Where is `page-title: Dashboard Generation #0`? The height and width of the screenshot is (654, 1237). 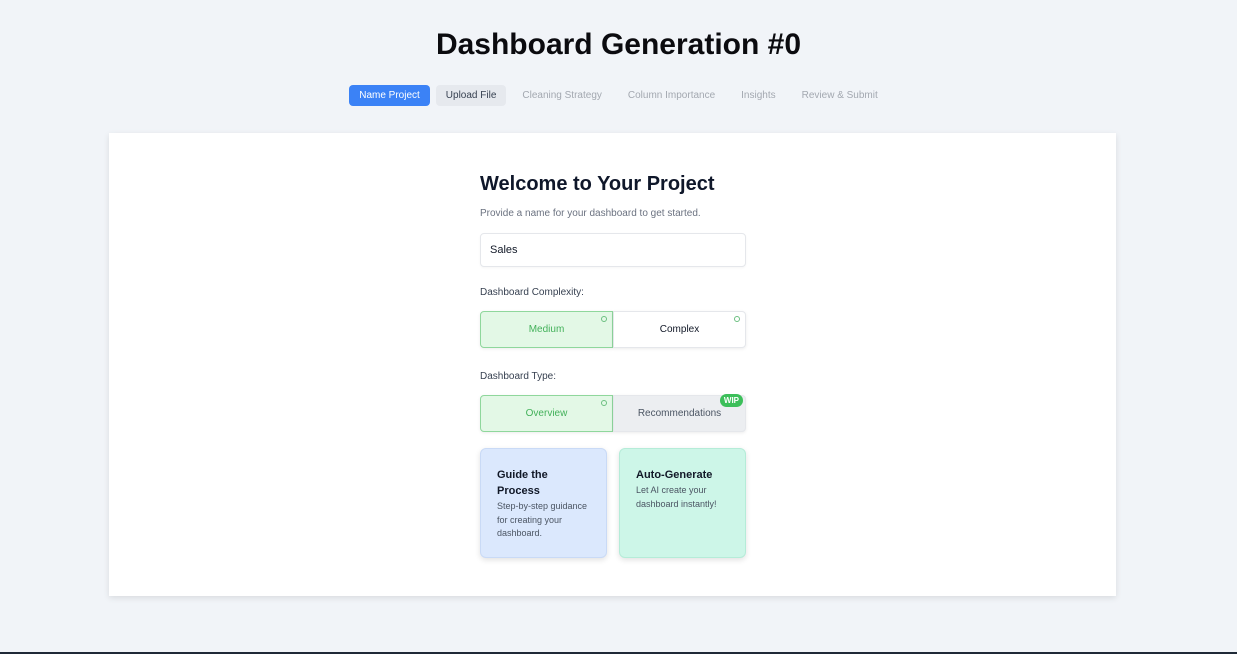 page-title: Dashboard Generation #0 is located at coordinates (618, 44).